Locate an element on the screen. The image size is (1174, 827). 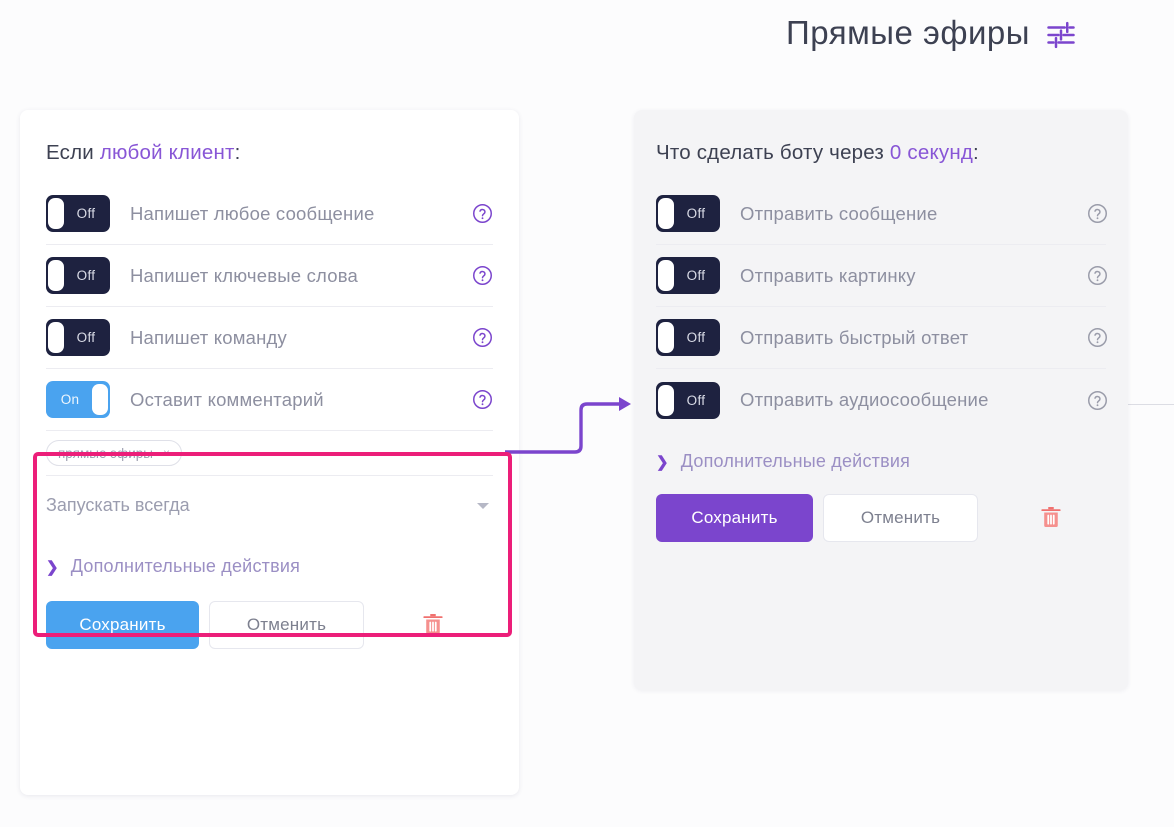
toggle-send-message: Off is located at coordinates (688, 213).